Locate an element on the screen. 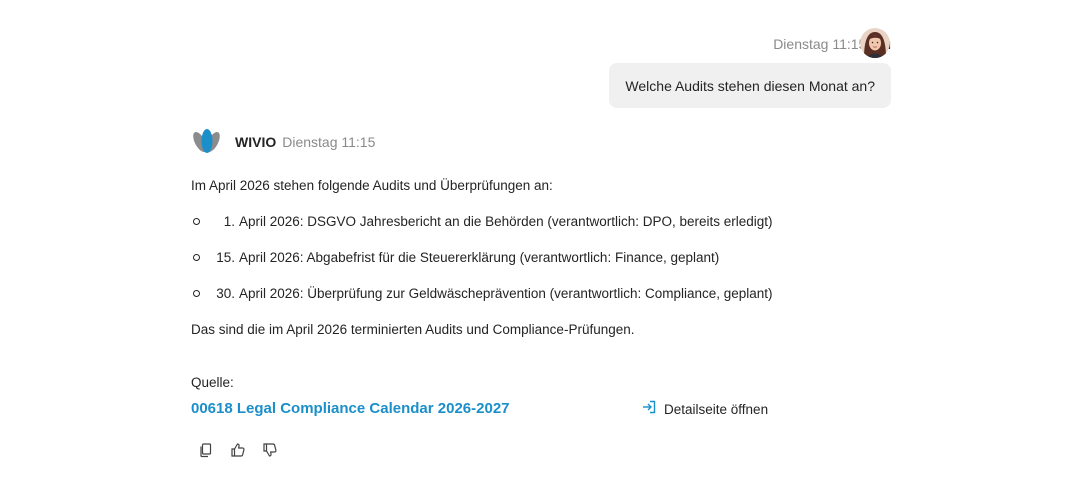 This screenshot has width=1083, height=489. thumbs-up-button is located at coordinates (238, 452).